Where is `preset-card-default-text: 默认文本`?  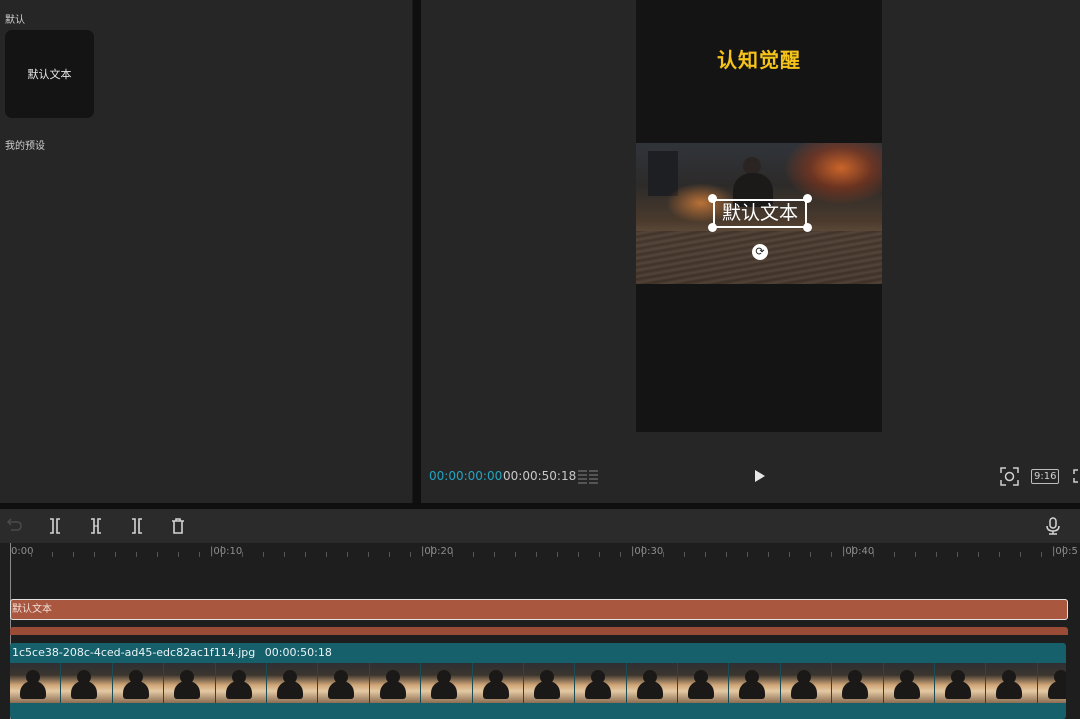 preset-card-default-text: 默认文本 is located at coordinates (49, 74).